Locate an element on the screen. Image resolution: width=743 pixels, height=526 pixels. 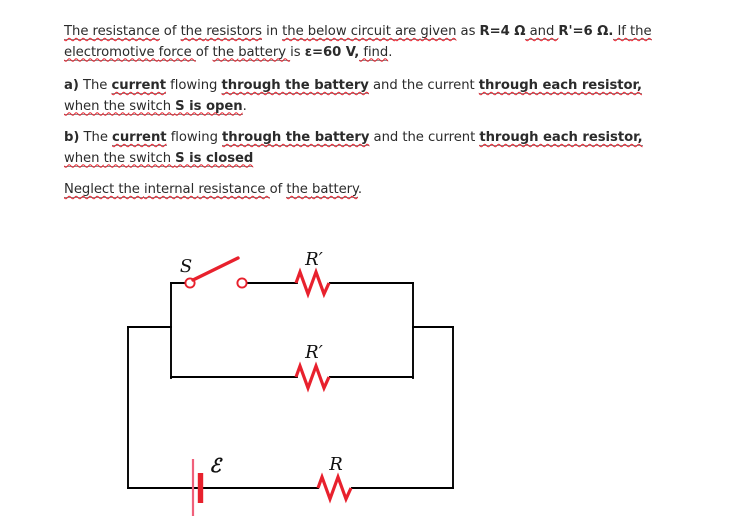
resistor-bottom-zigzag is located at coordinates (334, 488).